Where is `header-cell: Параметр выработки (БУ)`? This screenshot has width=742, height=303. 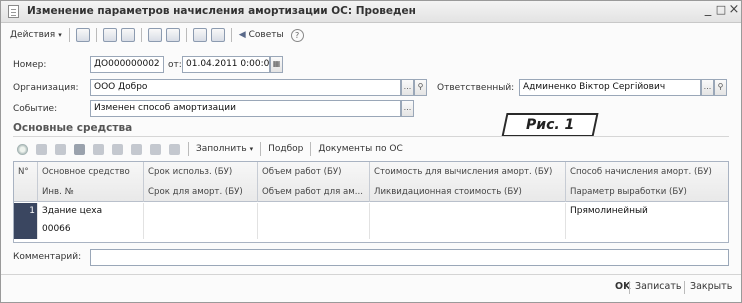 header-cell: Параметр выработки (БУ) is located at coordinates (647, 192).